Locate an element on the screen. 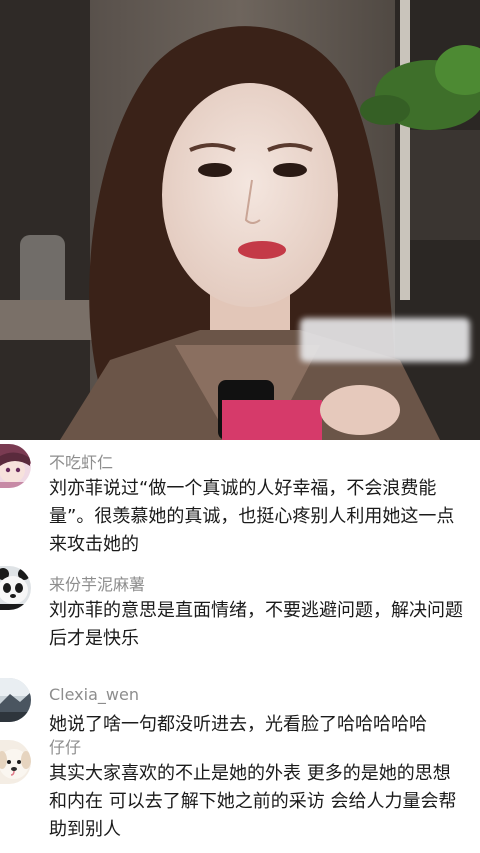  panda-avatar-icon is located at coordinates (15, 588).